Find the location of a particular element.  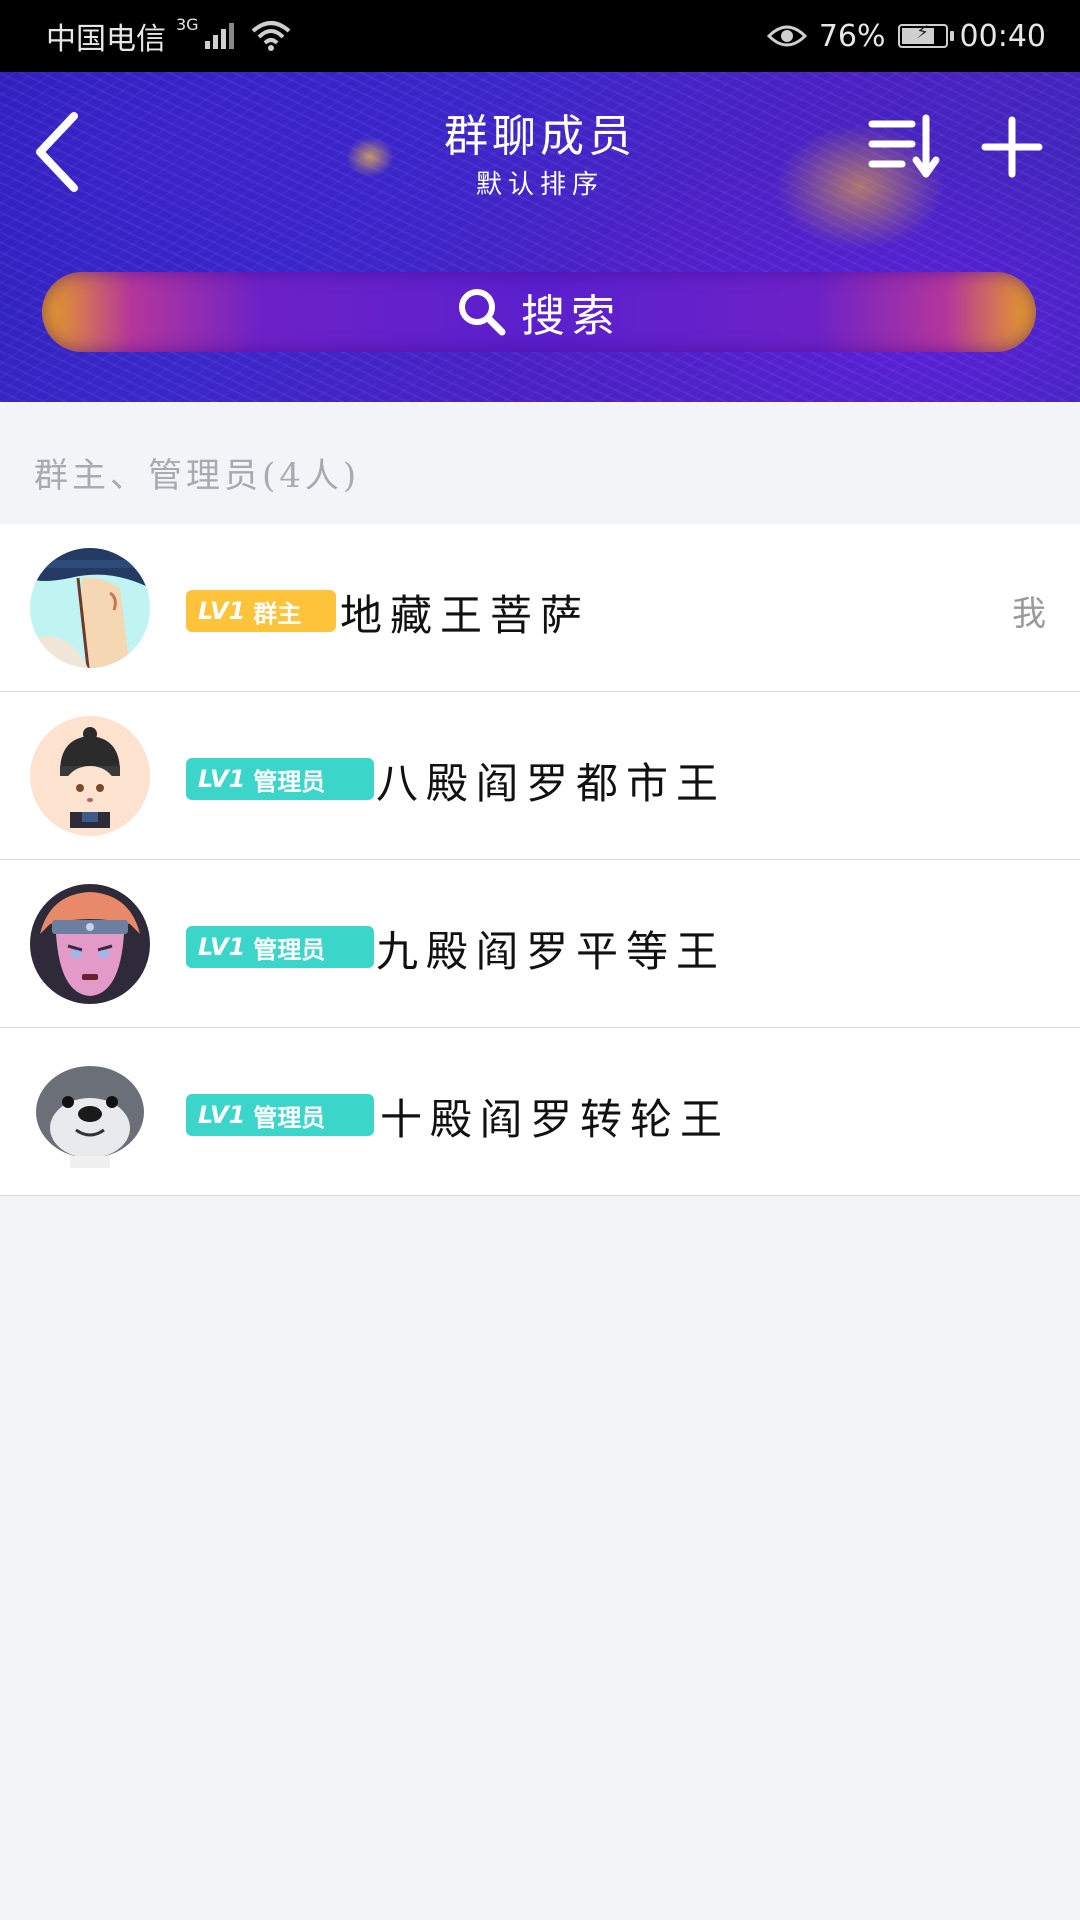

plus-icon is located at coordinates (1012, 147).